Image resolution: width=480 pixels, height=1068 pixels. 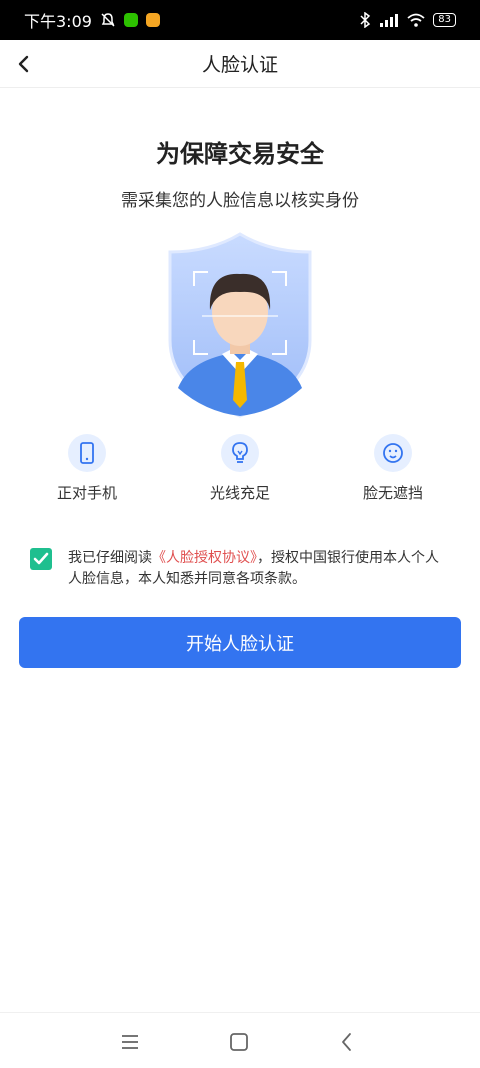 I want to click on back-arrow-icon, so click(x=23, y=64).